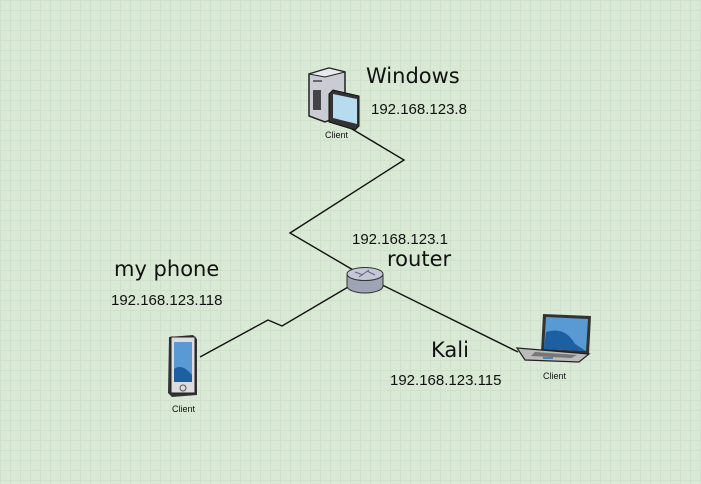 The height and width of the screenshot is (484, 701). I want to click on phone-name: my phone, so click(167, 269).